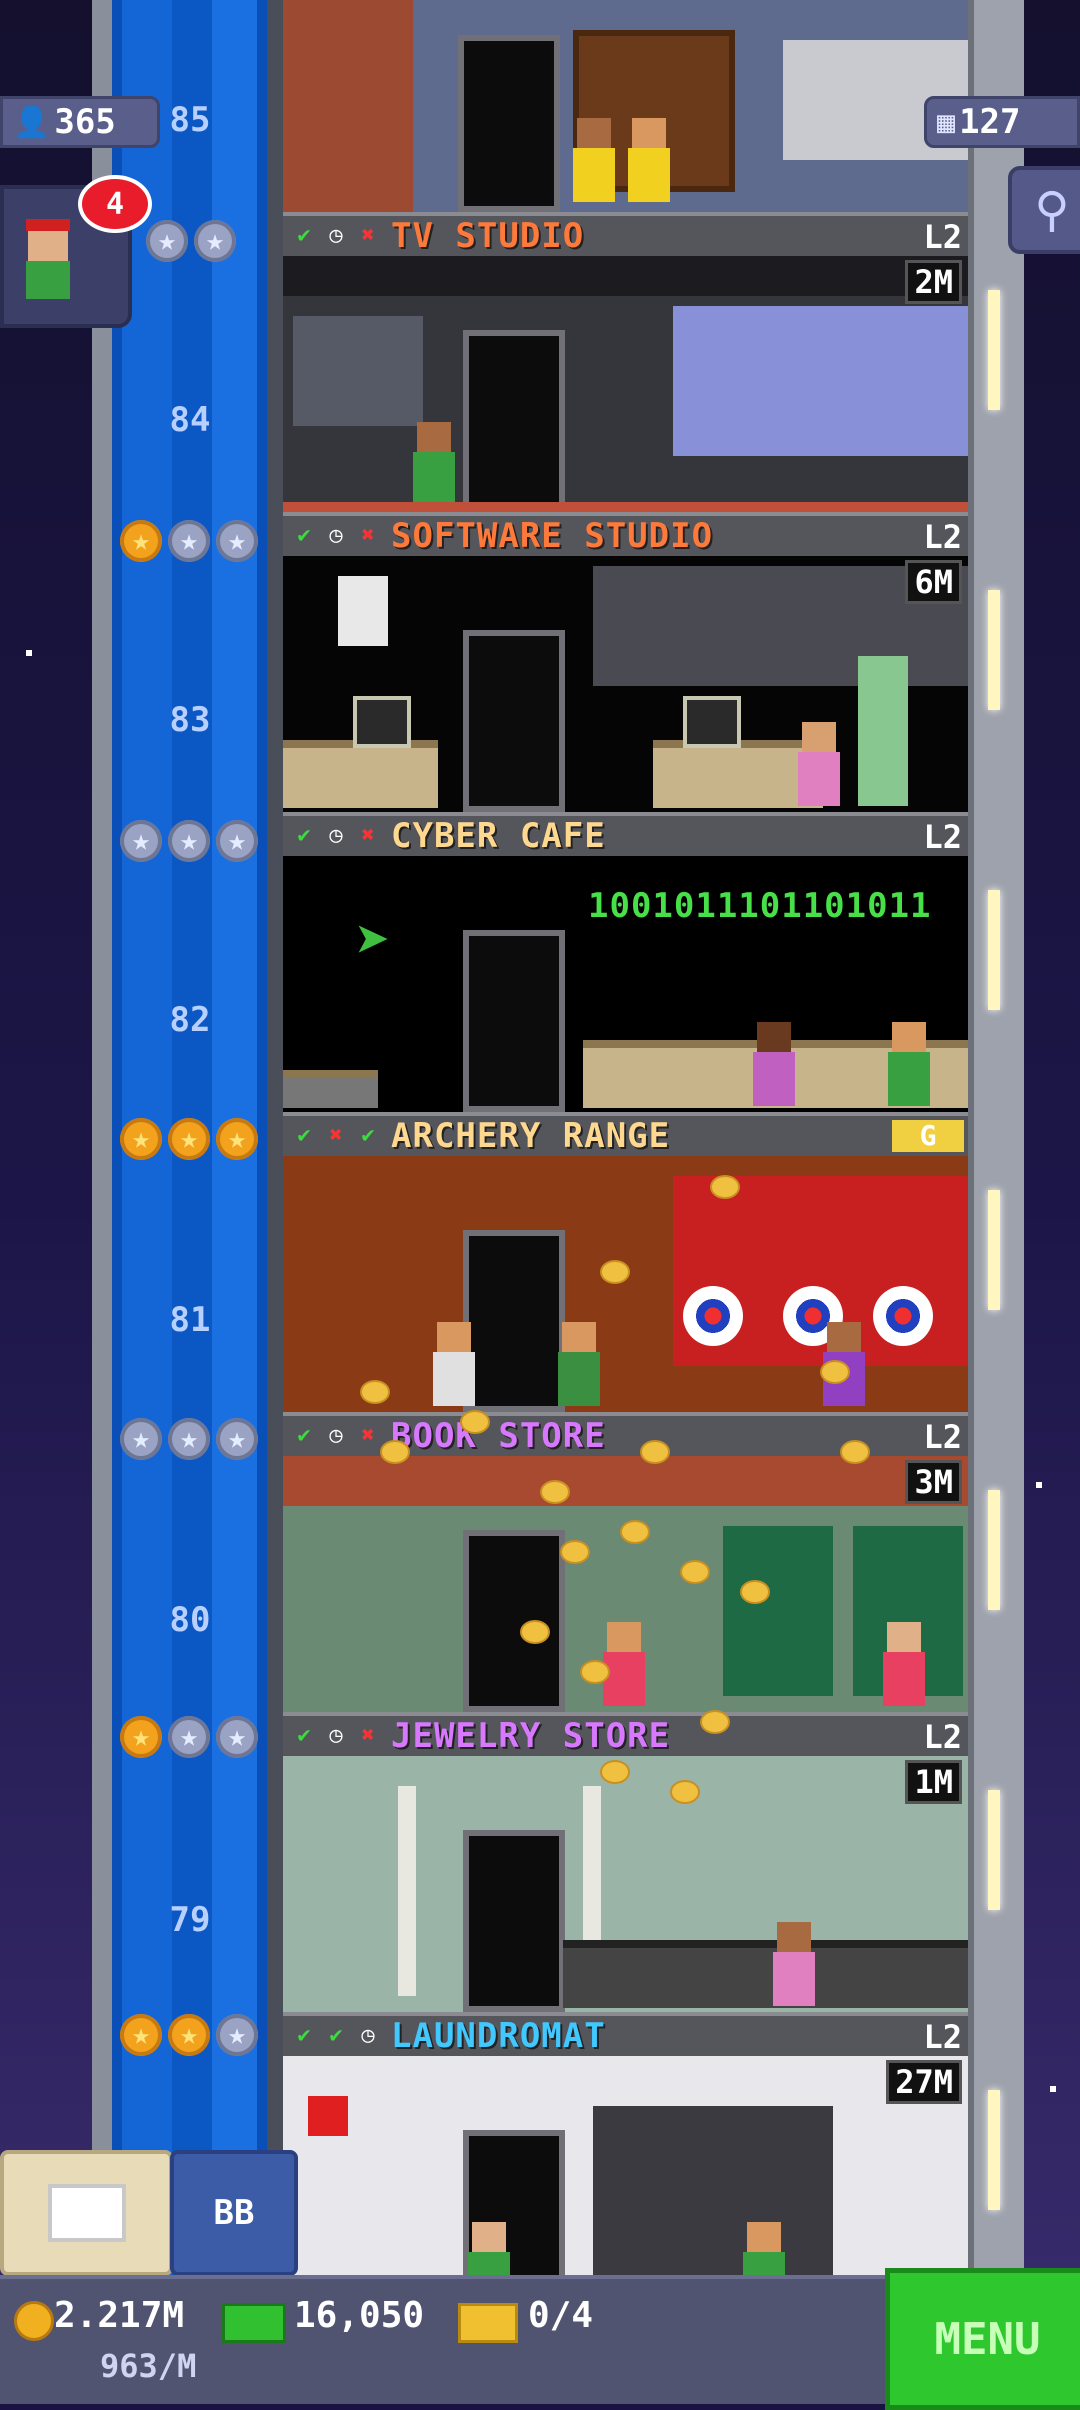  I want to click on search-icon: ⚲, so click(1052, 210).